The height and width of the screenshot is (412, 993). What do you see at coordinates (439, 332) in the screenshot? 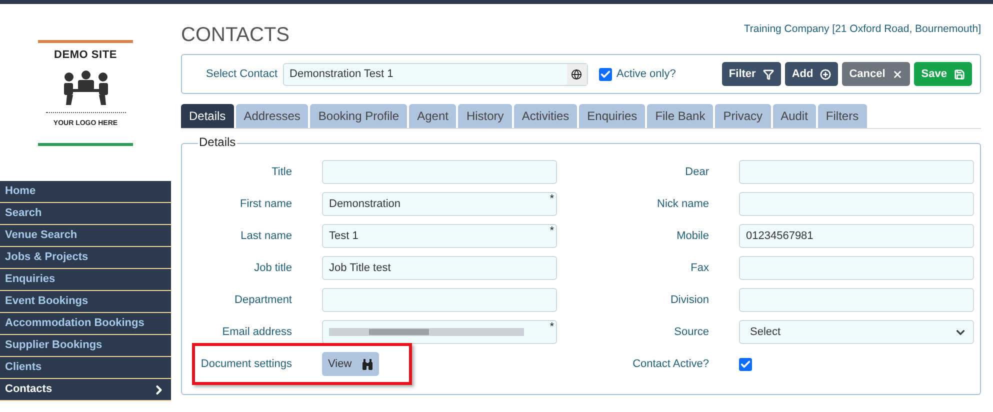
I see `text-field: *` at bounding box center [439, 332].